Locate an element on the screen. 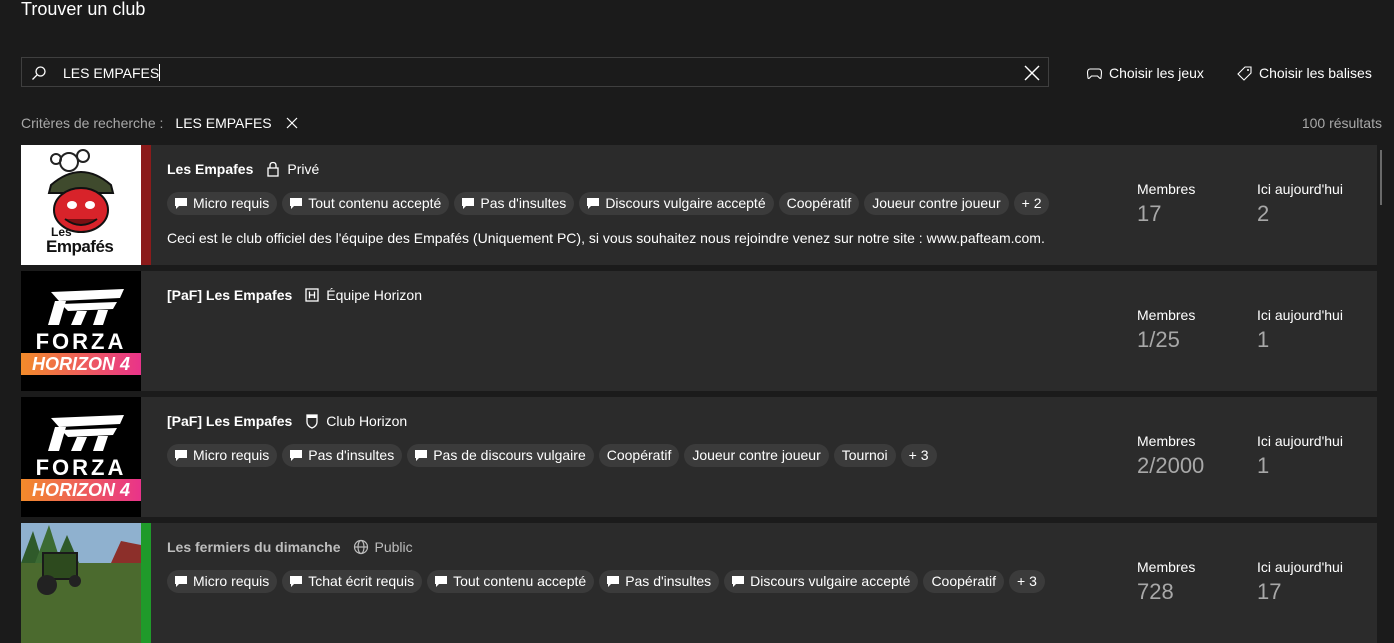 Image resolution: width=1394 pixels, height=643 pixels. today-stat: Ici aujourd'hui 17 is located at coordinates (1300, 581).